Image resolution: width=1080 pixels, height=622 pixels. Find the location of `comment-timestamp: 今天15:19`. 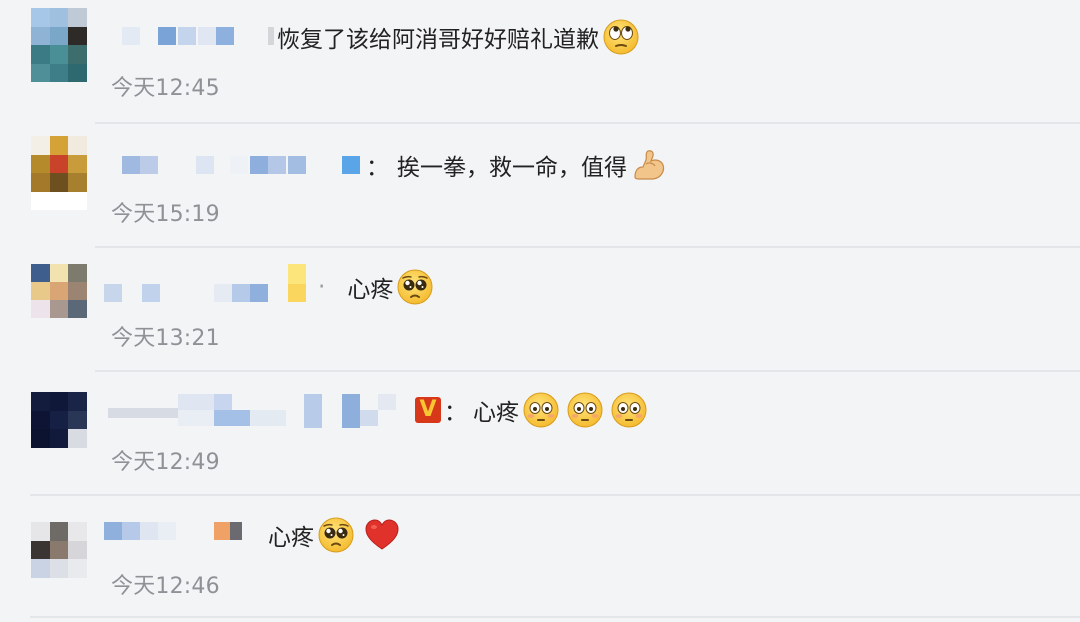

comment-timestamp: 今天15:19 is located at coordinates (165, 214).